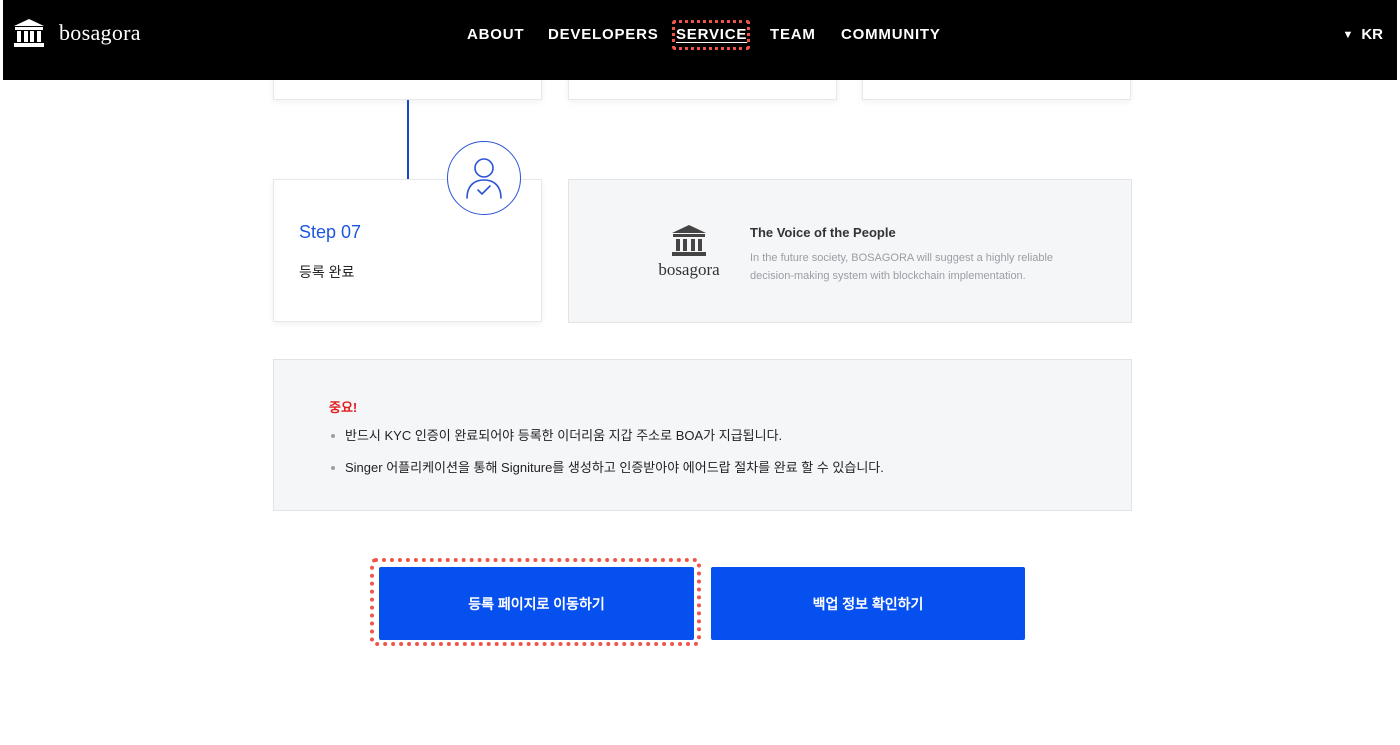 This screenshot has height=745, width=1400. Describe the element at coordinates (408, 140) in the screenshot. I see `step-connector-line` at that location.